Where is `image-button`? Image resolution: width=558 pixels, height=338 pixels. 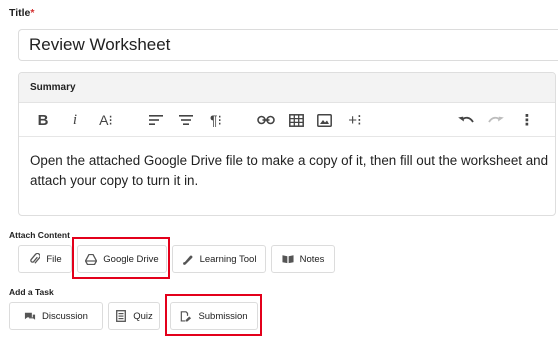 image-button is located at coordinates (324, 120).